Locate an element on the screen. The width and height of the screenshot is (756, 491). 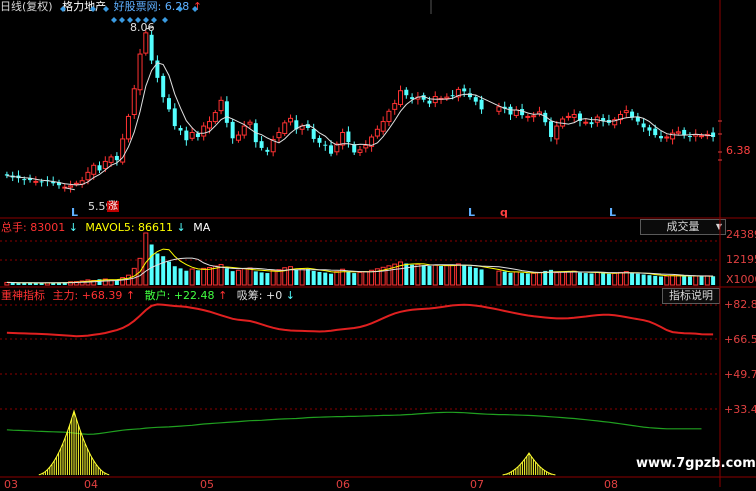
high-pointer is located at coordinates (149, 28).